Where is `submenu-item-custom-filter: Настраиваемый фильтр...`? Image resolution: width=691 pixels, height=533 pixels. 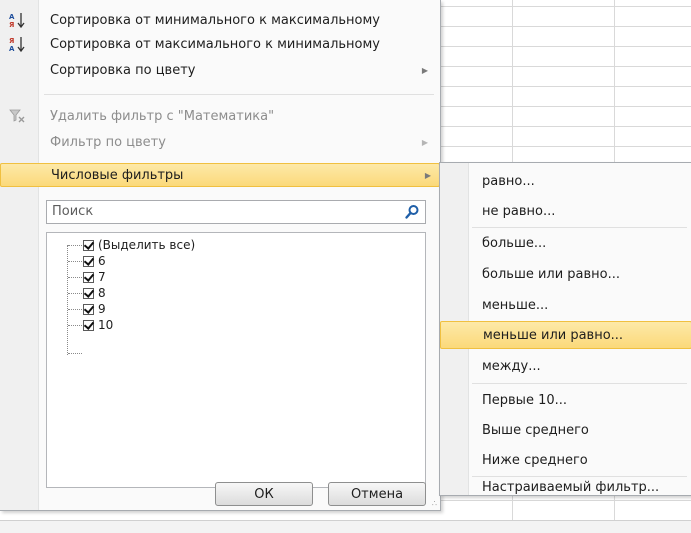 submenu-item-custom-filter: Настраиваемый фильтр... is located at coordinates (566, 487).